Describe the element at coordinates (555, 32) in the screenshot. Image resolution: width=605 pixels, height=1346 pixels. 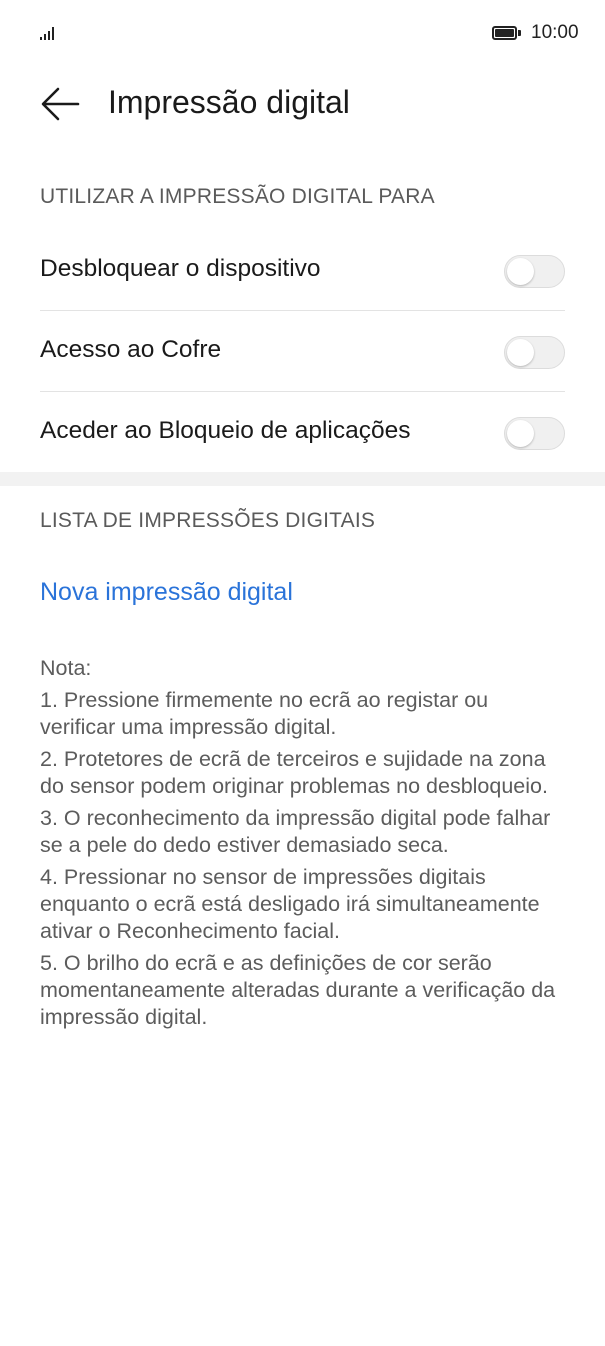
I see `status-time: 10:00` at that location.